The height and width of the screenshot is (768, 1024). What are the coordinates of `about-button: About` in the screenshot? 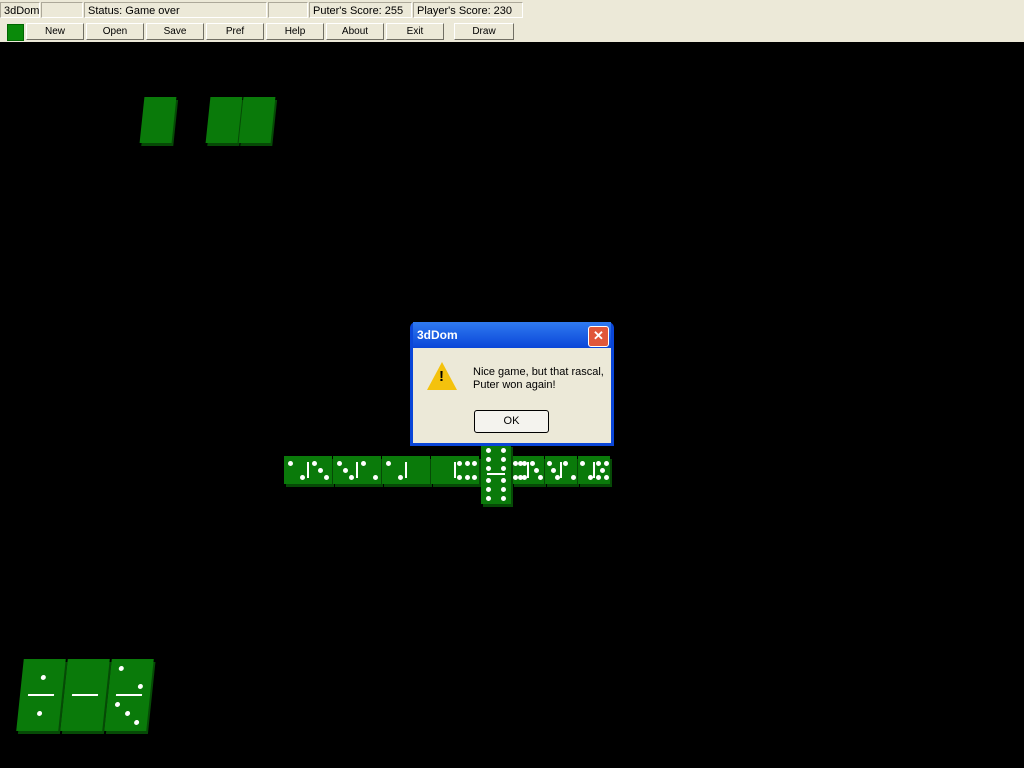 It's located at (355, 31).